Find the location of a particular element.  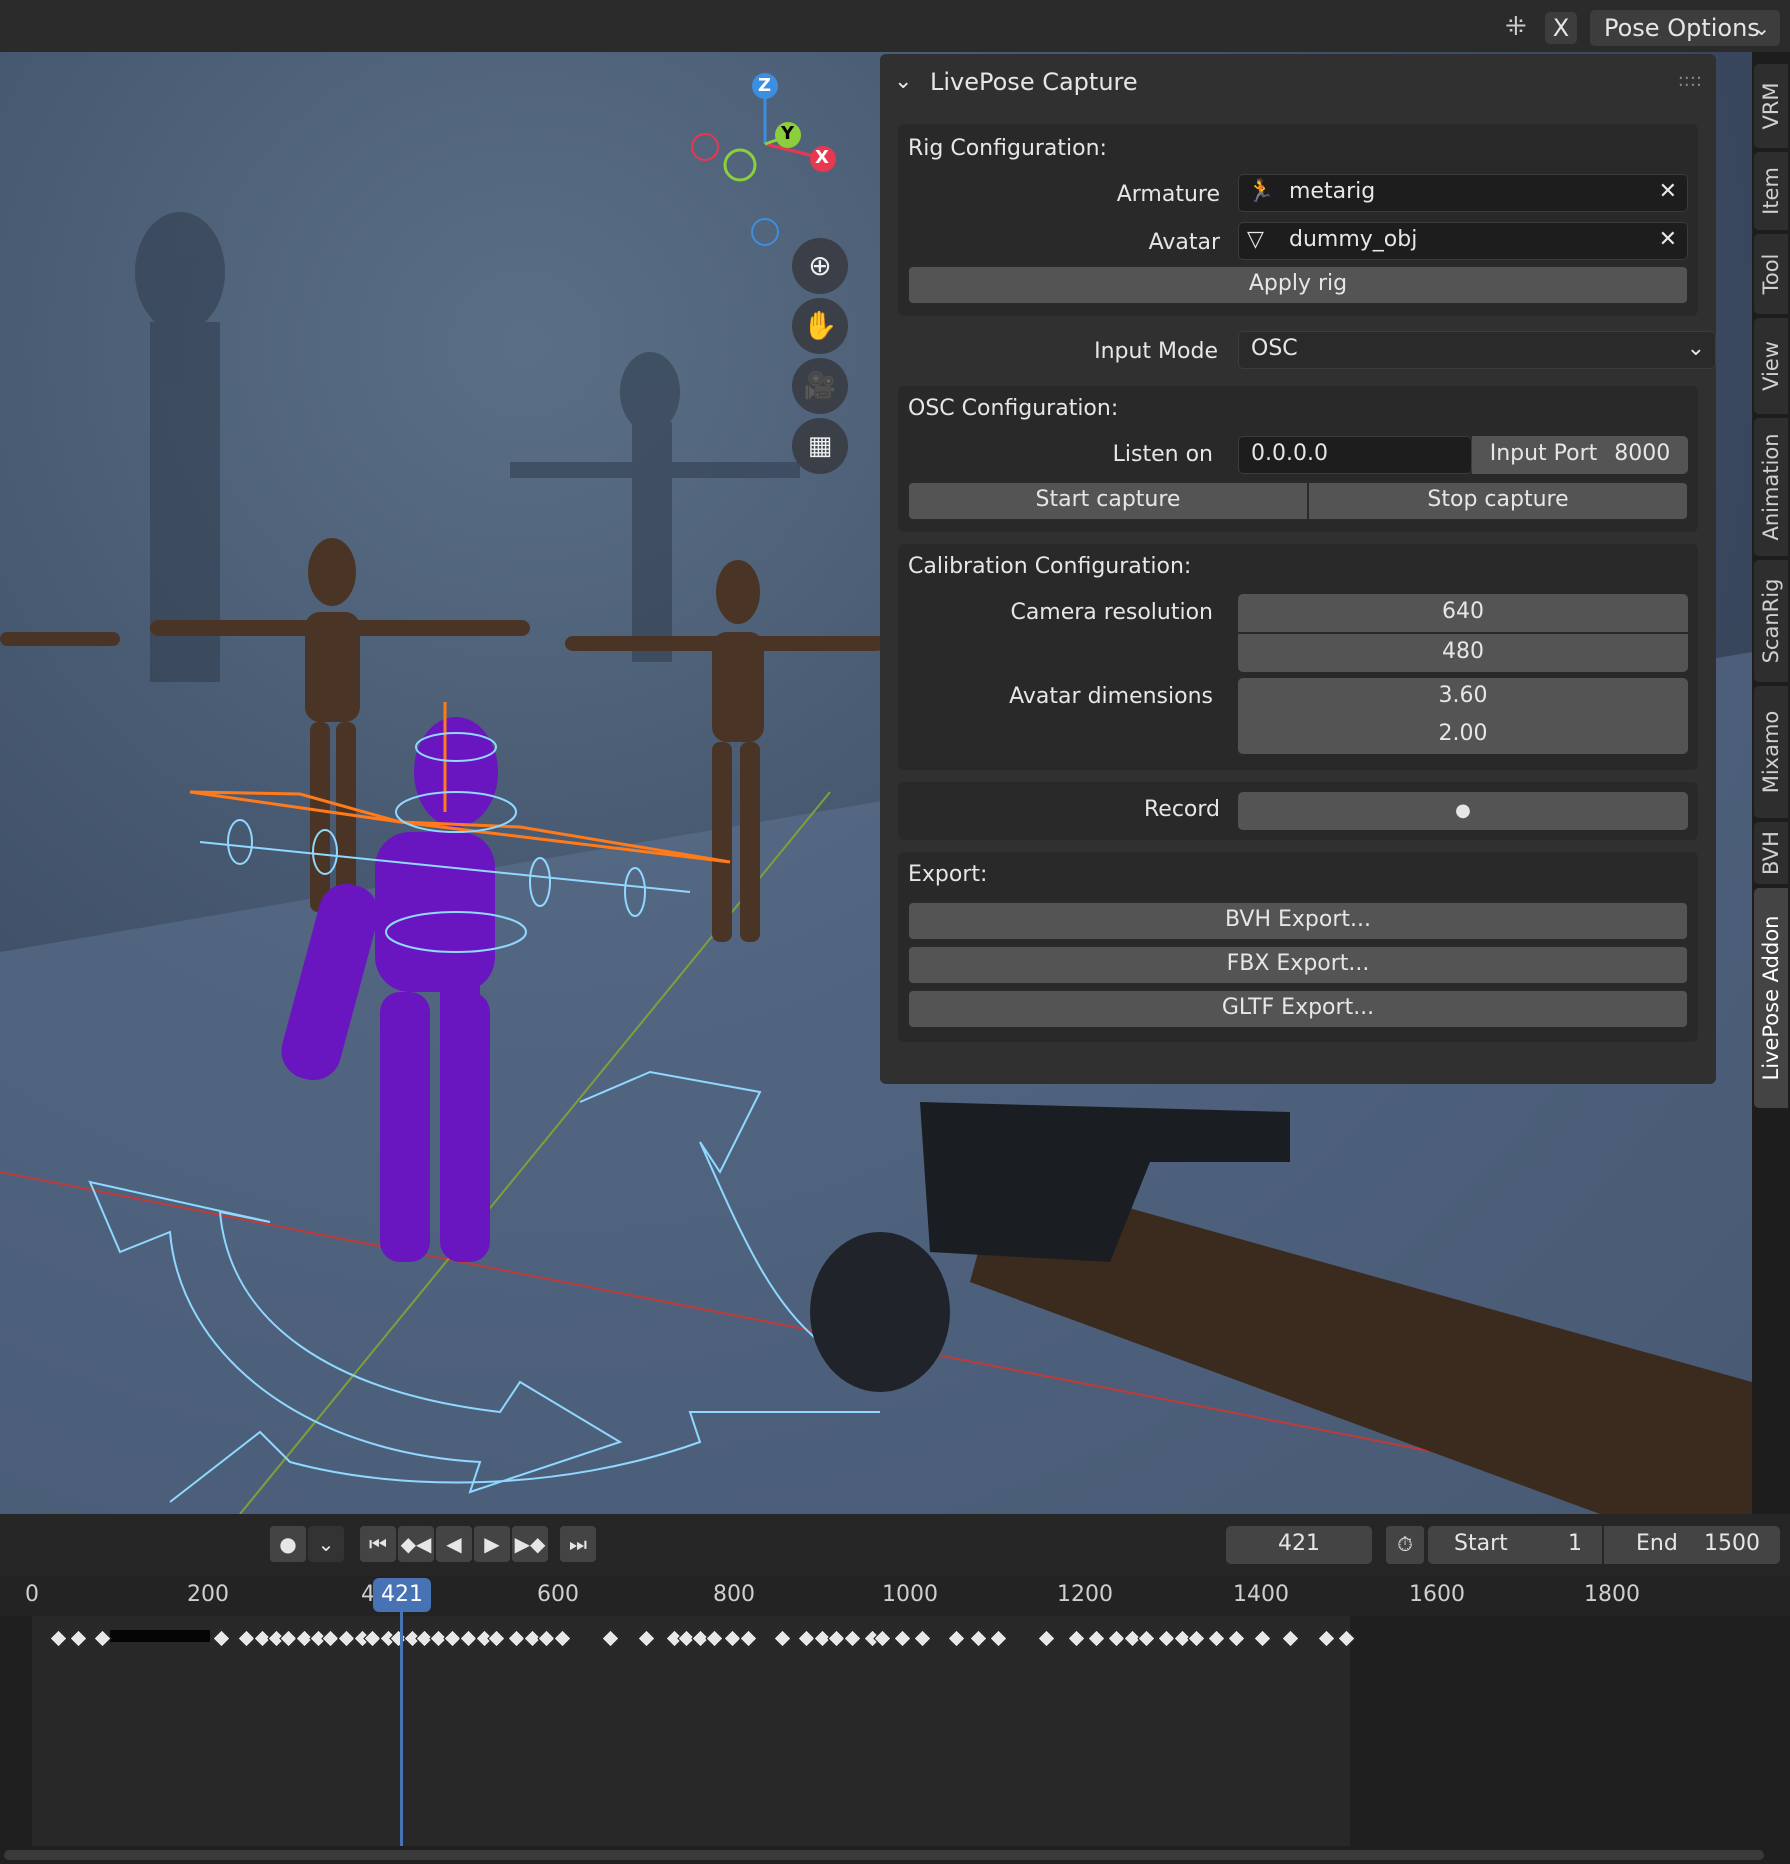

armature-label: Armature is located at coordinates (1168, 194).